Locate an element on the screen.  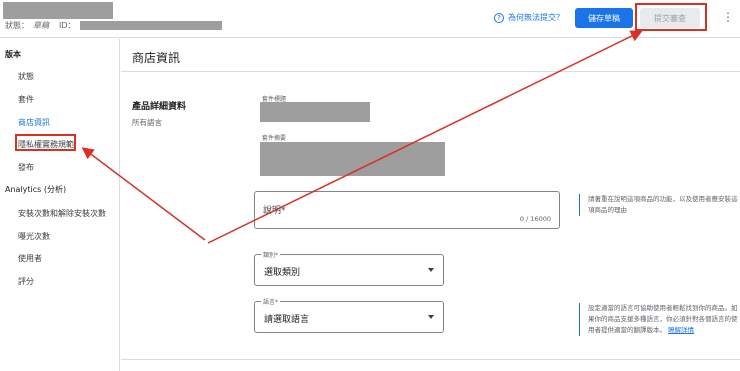
more-vert-icon: ⋮ is located at coordinates (728, 17).